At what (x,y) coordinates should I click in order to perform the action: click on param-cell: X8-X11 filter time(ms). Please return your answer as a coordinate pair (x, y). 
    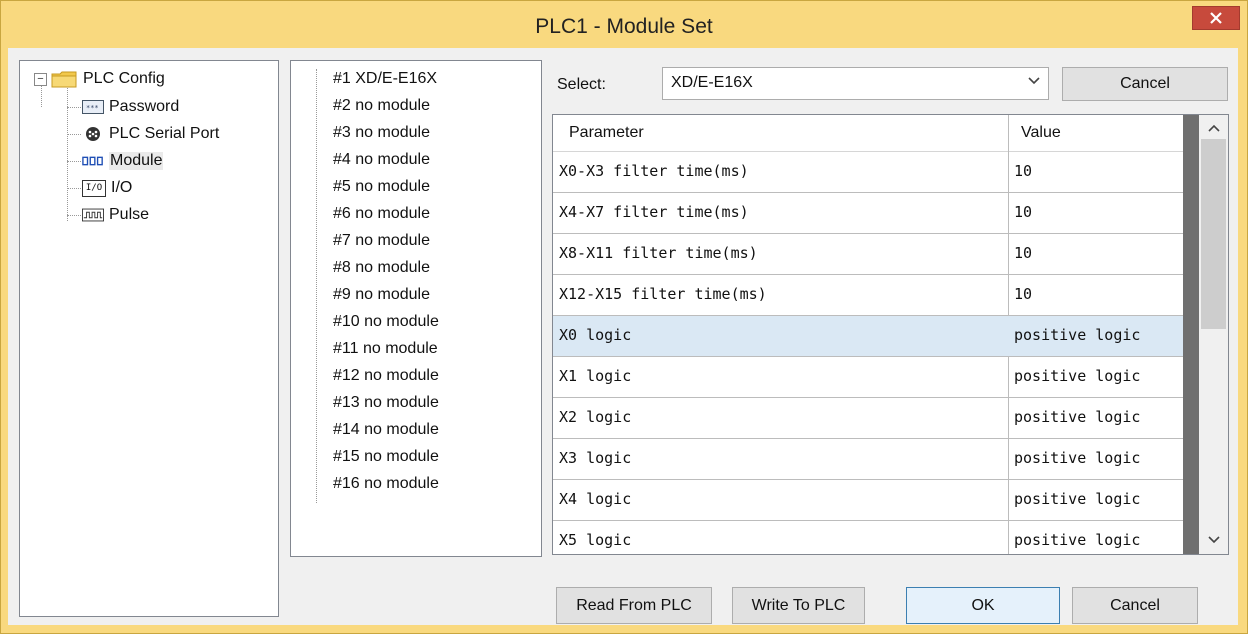
    Looking at the image, I should click on (658, 253).